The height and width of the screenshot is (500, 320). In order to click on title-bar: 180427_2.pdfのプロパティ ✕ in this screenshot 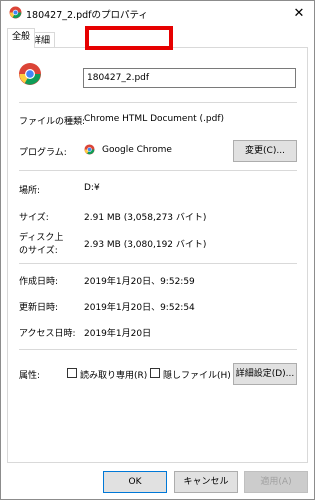, I will do `click(157, 13)`.